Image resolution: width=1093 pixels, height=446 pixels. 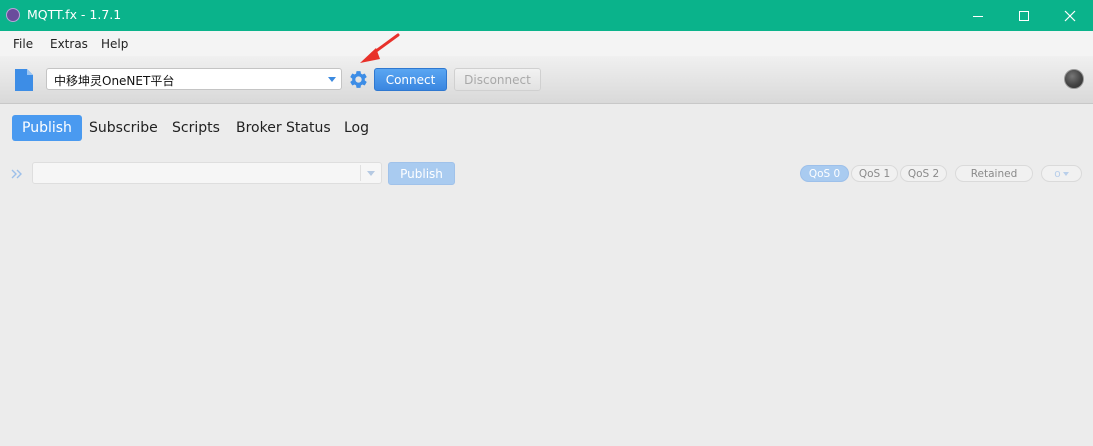 What do you see at coordinates (380, 48) in the screenshot?
I see `annotation-arrow-icon` at bounding box center [380, 48].